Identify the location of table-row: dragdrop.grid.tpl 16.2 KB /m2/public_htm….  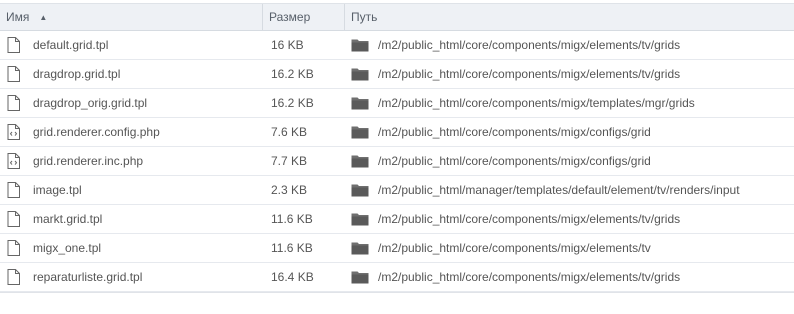
(397, 74).